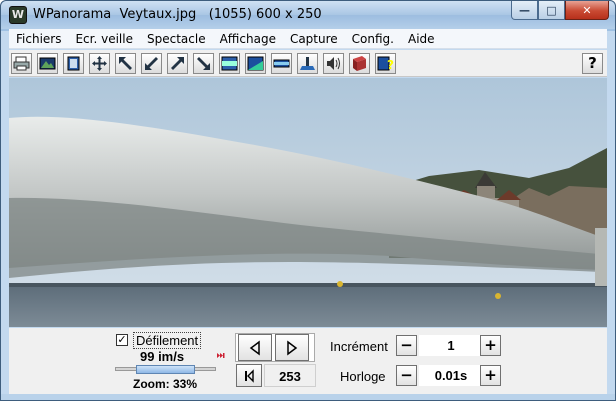 This screenshot has height=401, width=616. Describe the element at coordinates (524, 10) in the screenshot. I see `minimize-button: —` at that location.